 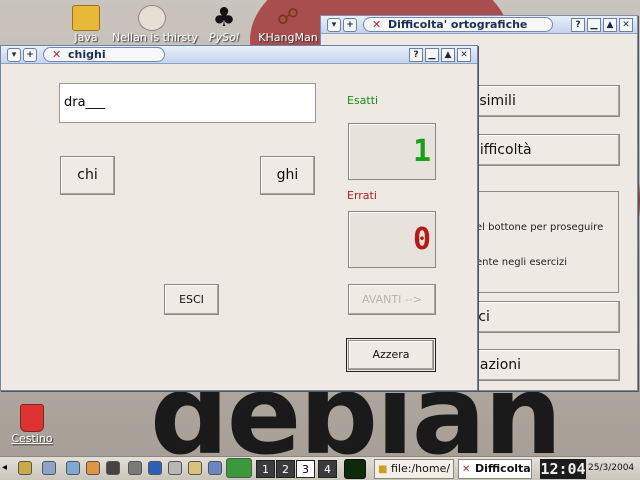 I want to click on trash-icon, so click(x=32, y=418).